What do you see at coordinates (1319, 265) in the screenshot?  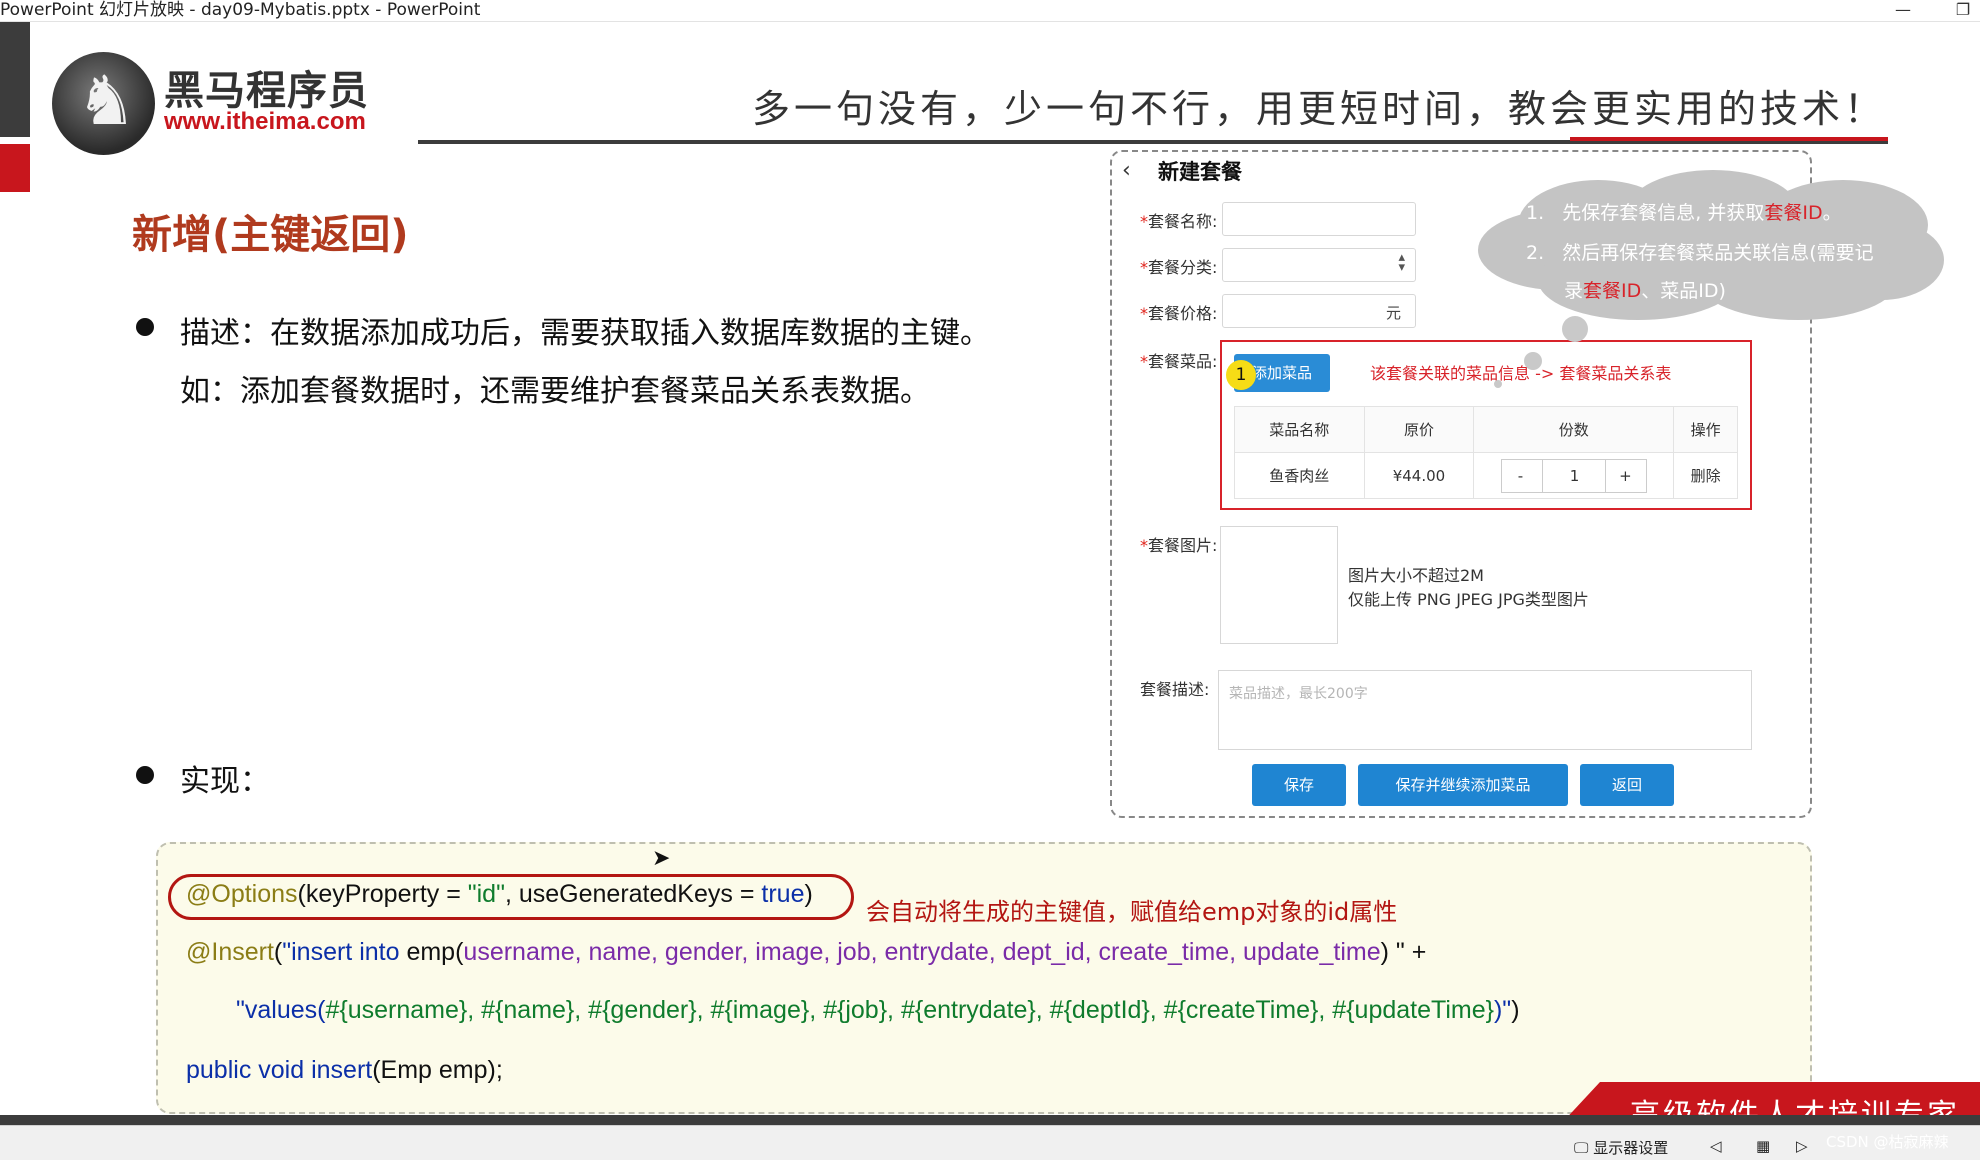 I see `category-select: ▴ ▾` at bounding box center [1319, 265].